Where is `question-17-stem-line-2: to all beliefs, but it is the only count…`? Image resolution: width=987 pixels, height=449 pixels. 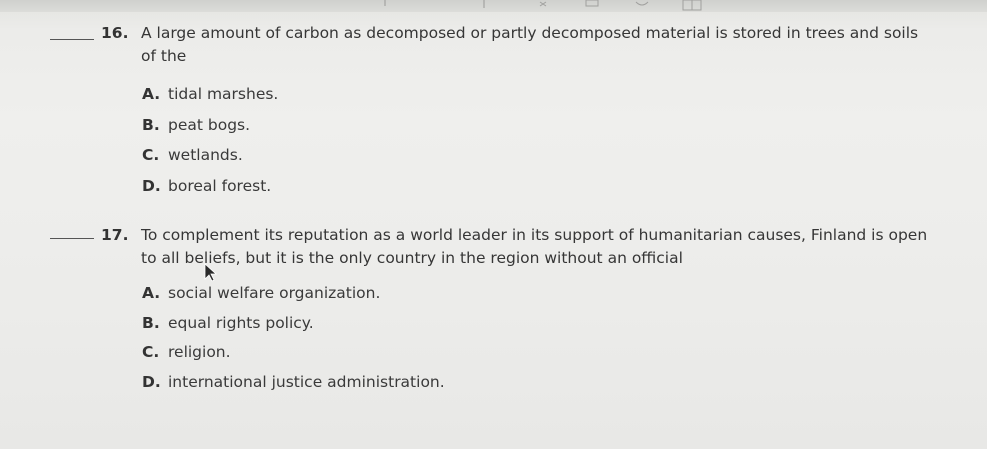
question-17-stem-line-2: to all beliefs, but it is the only count… is located at coordinates (412, 258).